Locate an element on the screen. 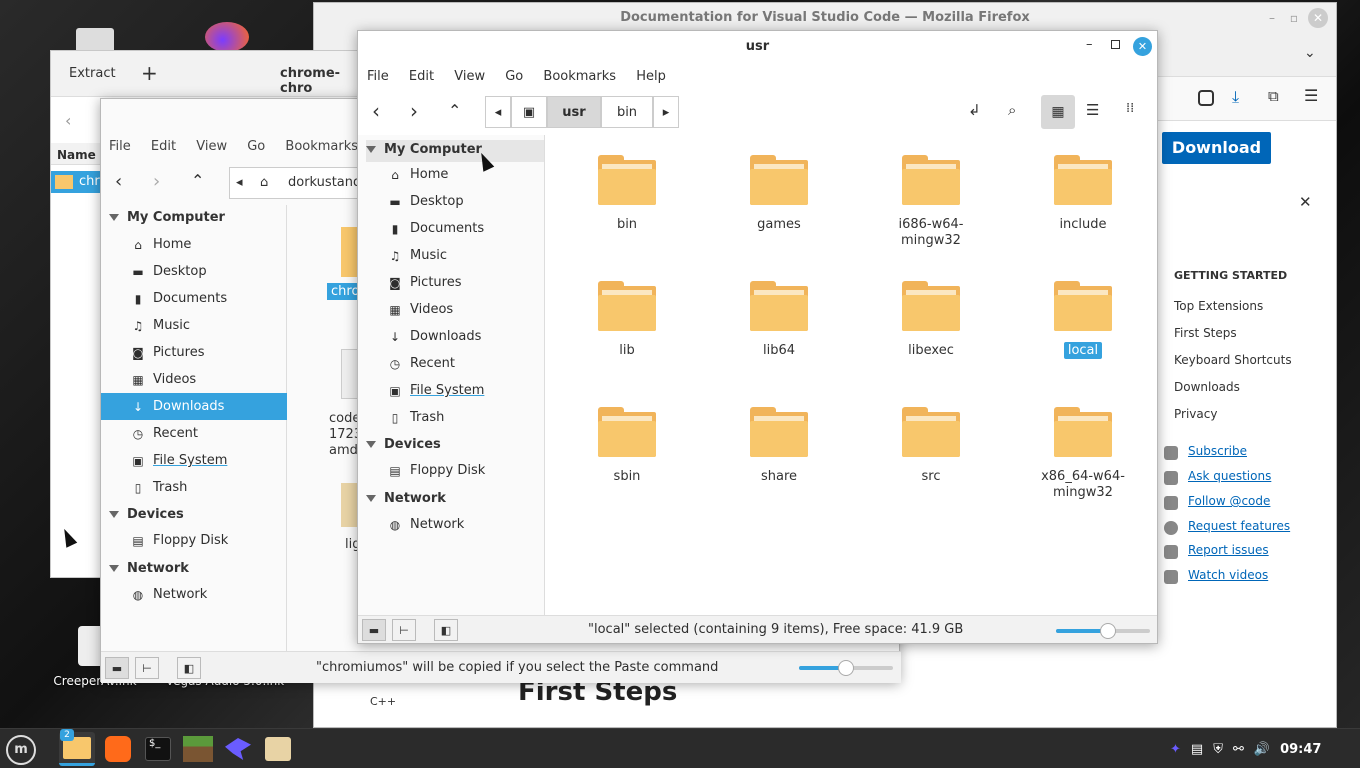 Image resolution: width=1360 pixels, height=768 pixels. selected-folder-label: local is located at coordinates (1083, 350).